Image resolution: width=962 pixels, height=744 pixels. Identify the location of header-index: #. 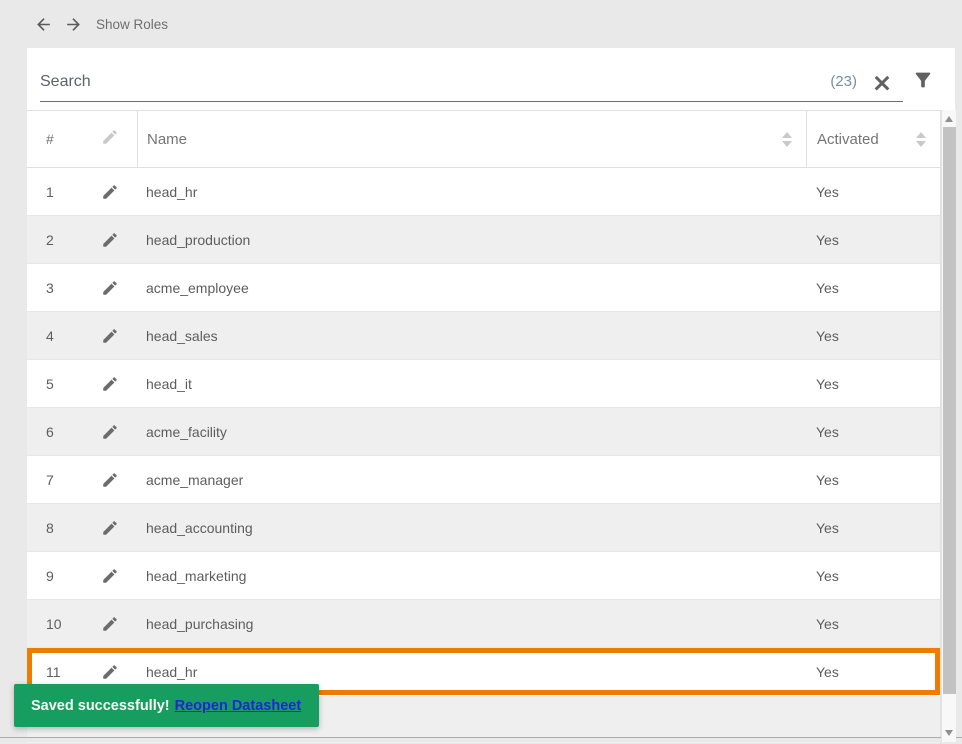
(54, 139).